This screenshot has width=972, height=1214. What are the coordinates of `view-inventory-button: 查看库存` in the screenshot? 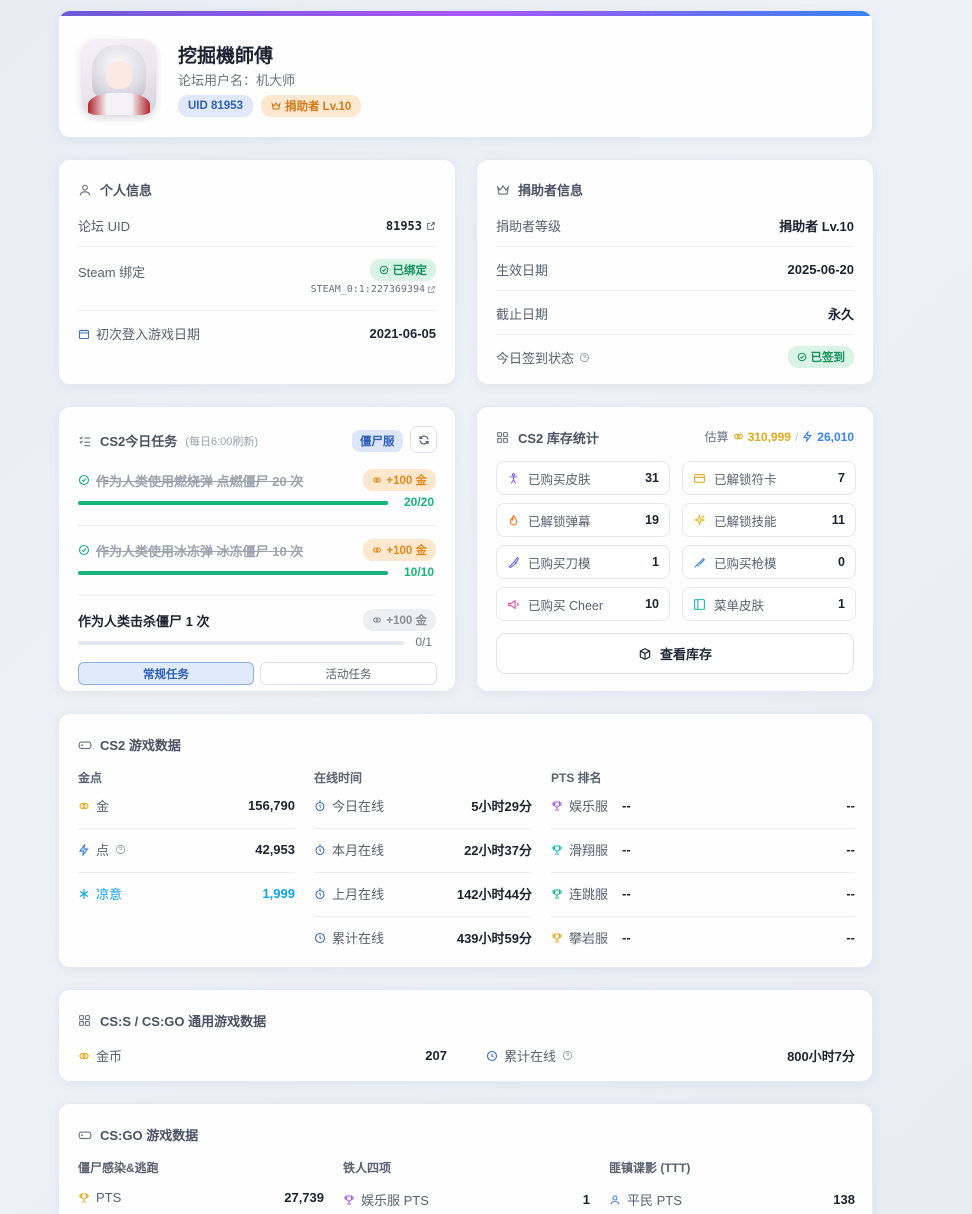 It's located at (675, 653).